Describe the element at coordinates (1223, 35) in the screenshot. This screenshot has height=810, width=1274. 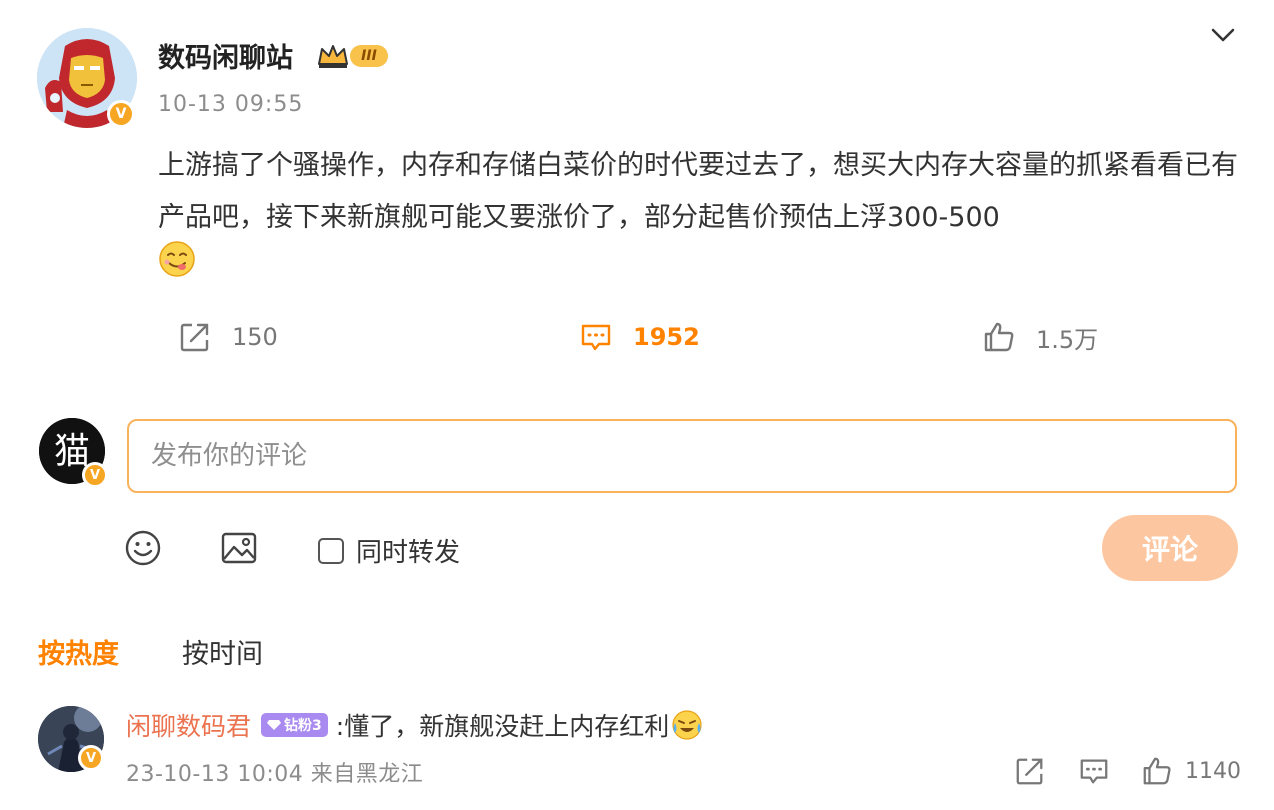
I see `chevron-down-icon` at that location.